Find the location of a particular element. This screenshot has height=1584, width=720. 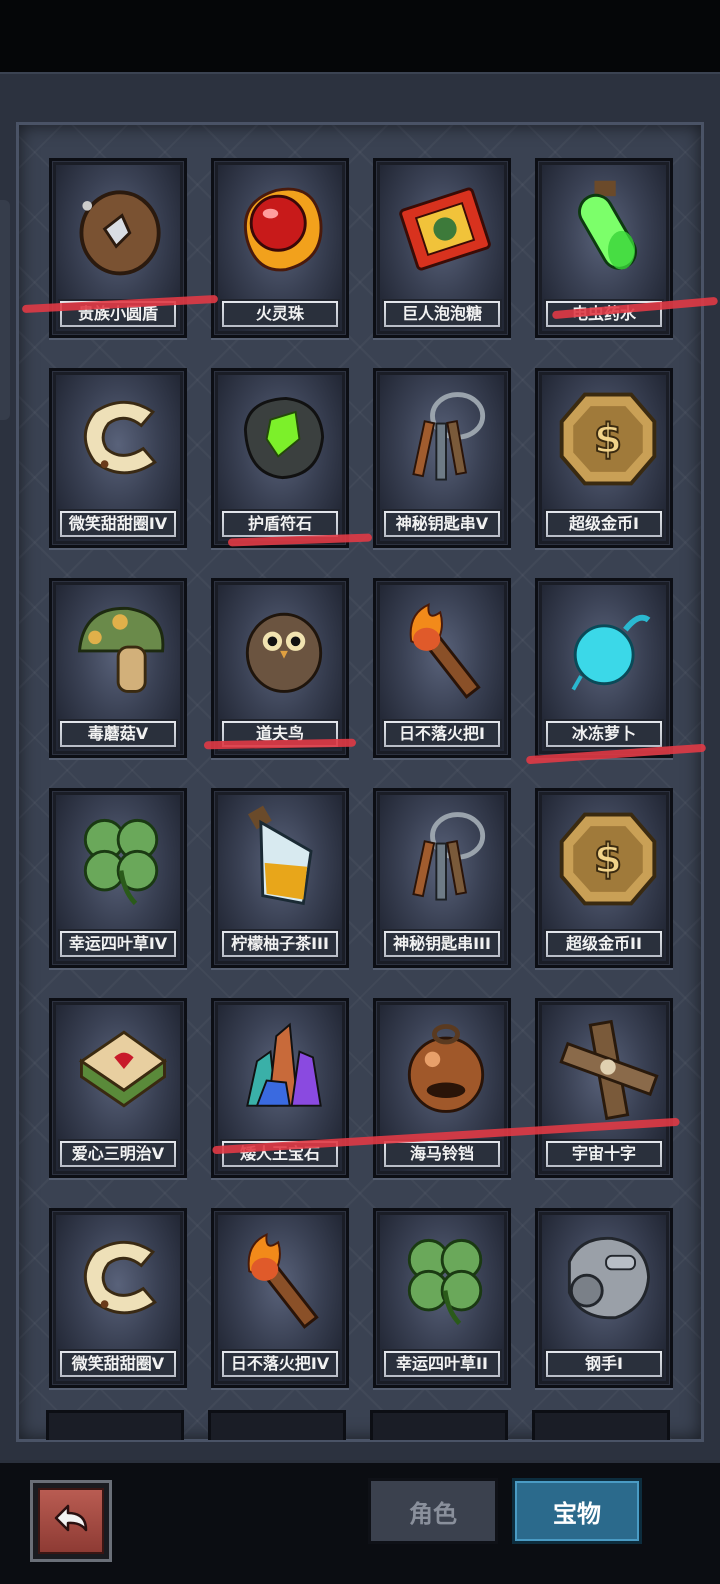

item-label-plate: 钢手I is located at coordinates (604, 1364).